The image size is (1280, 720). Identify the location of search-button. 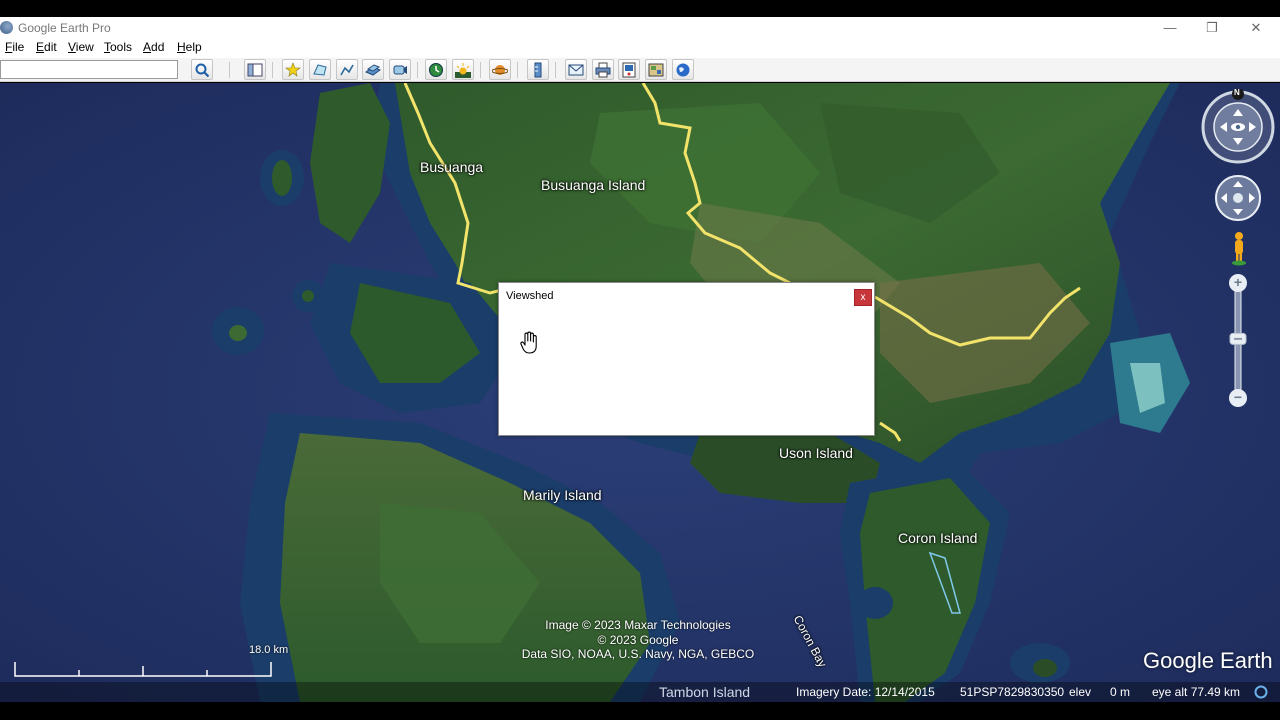
(202, 69).